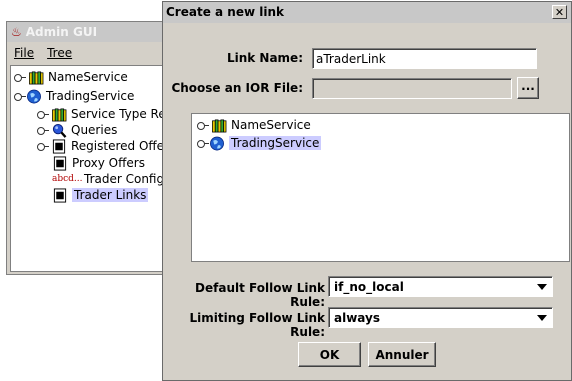  What do you see at coordinates (110, 195) in the screenshot?
I see `tree-item-label: Trader Links` at bounding box center [110, 195].